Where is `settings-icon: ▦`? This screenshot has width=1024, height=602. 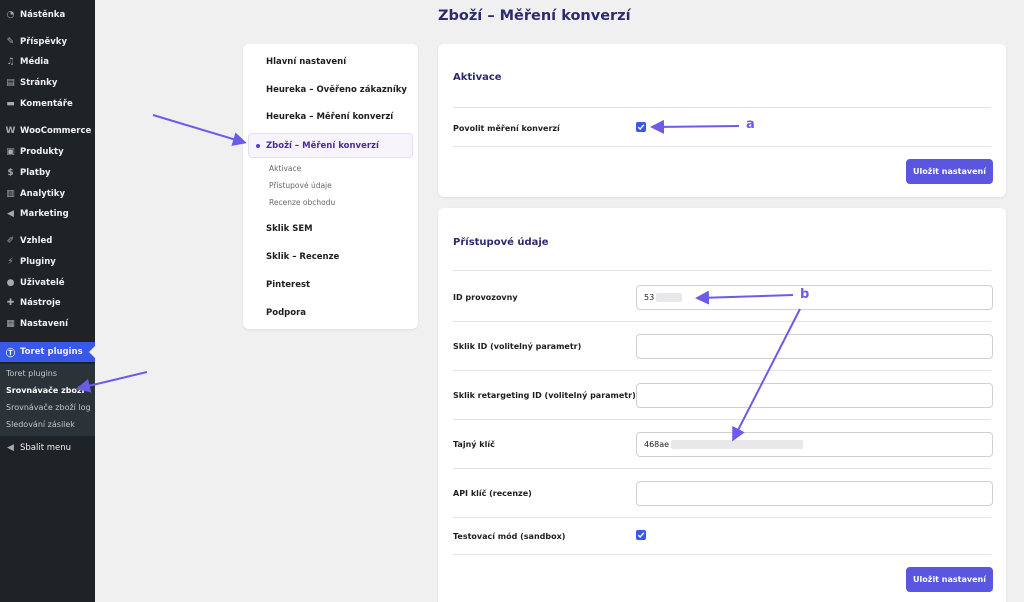
settings-icon: ▦ is located at coordinates (10, 324).